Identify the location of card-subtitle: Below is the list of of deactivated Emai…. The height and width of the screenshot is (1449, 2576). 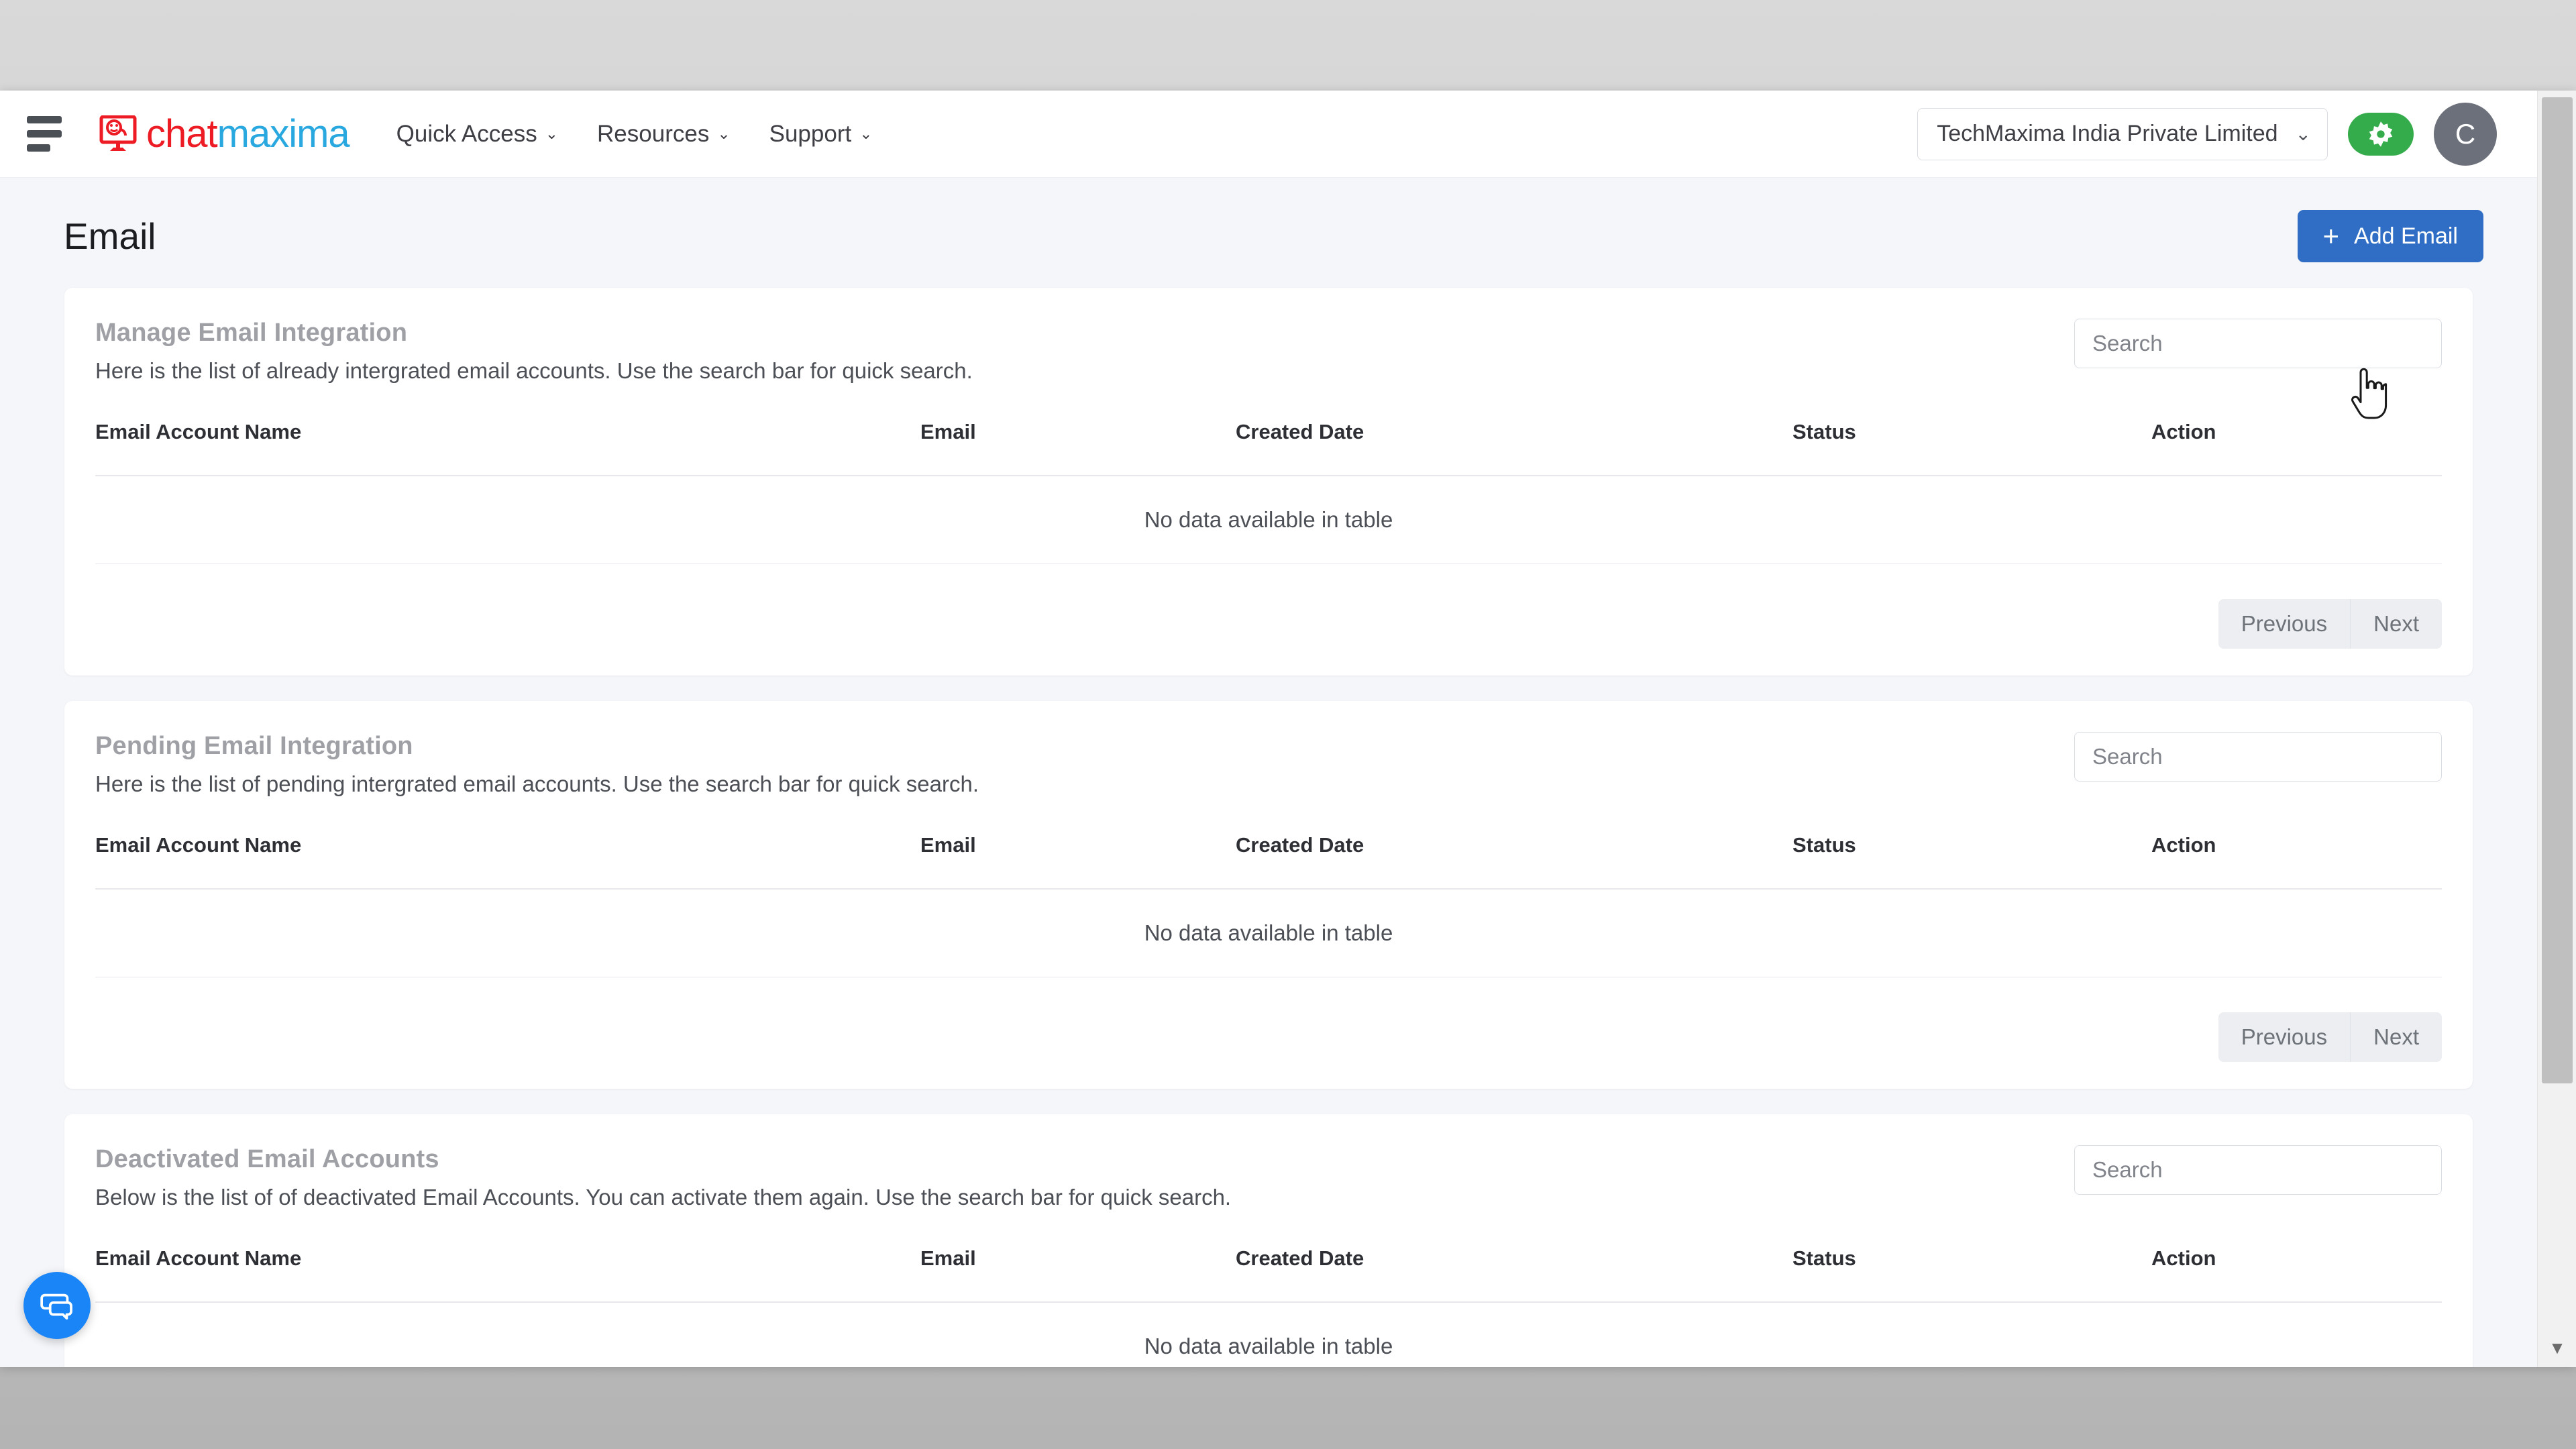
(663, 1197).